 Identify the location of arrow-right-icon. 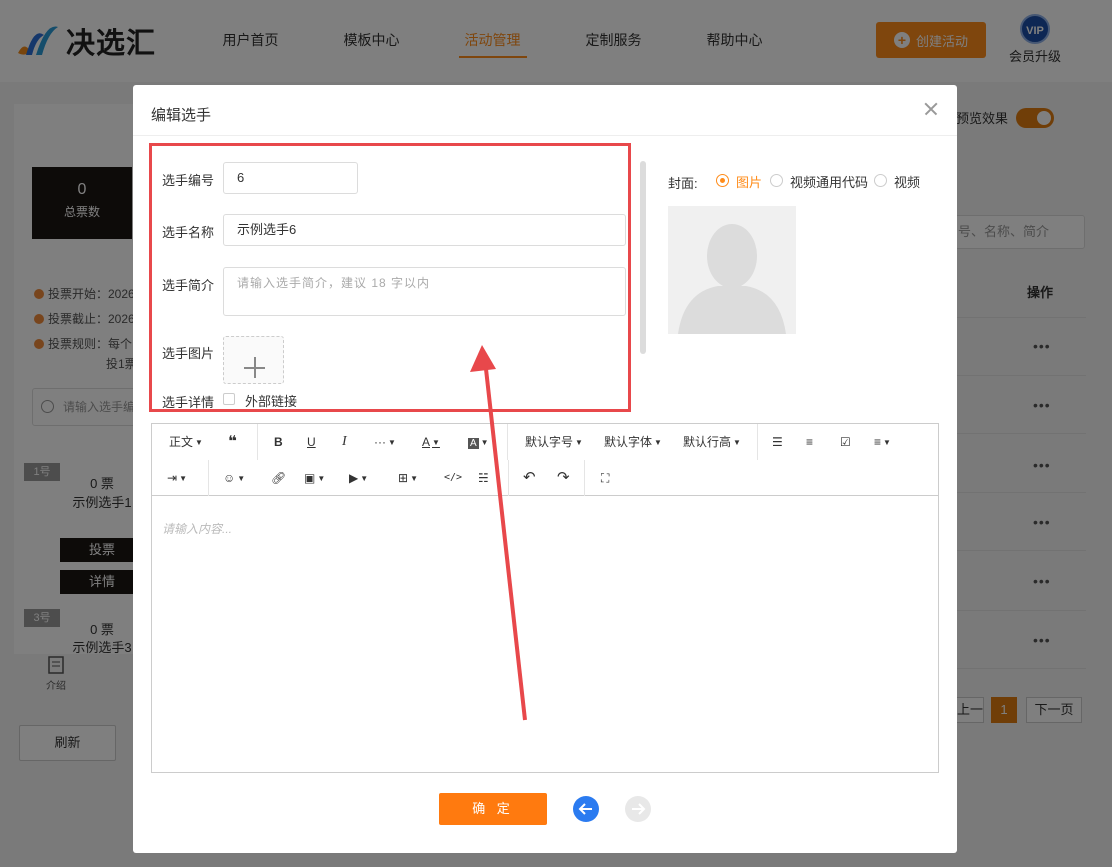
(639, 809).